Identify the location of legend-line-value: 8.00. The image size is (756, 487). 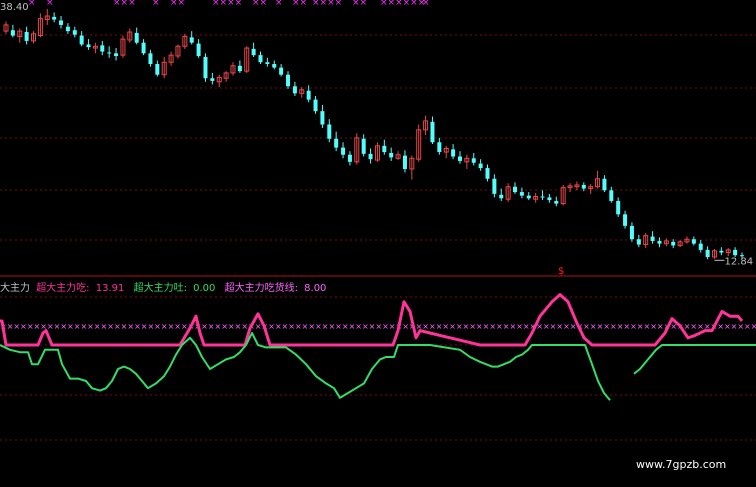
(315, 288).